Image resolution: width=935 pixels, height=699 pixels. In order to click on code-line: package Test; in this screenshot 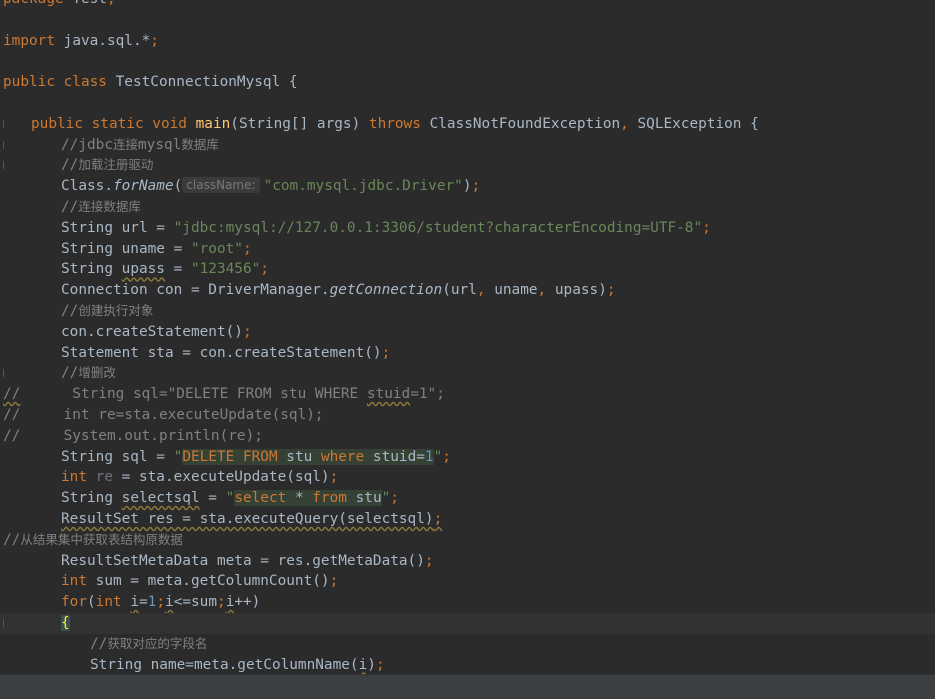, I will do `click(467, 5)`.